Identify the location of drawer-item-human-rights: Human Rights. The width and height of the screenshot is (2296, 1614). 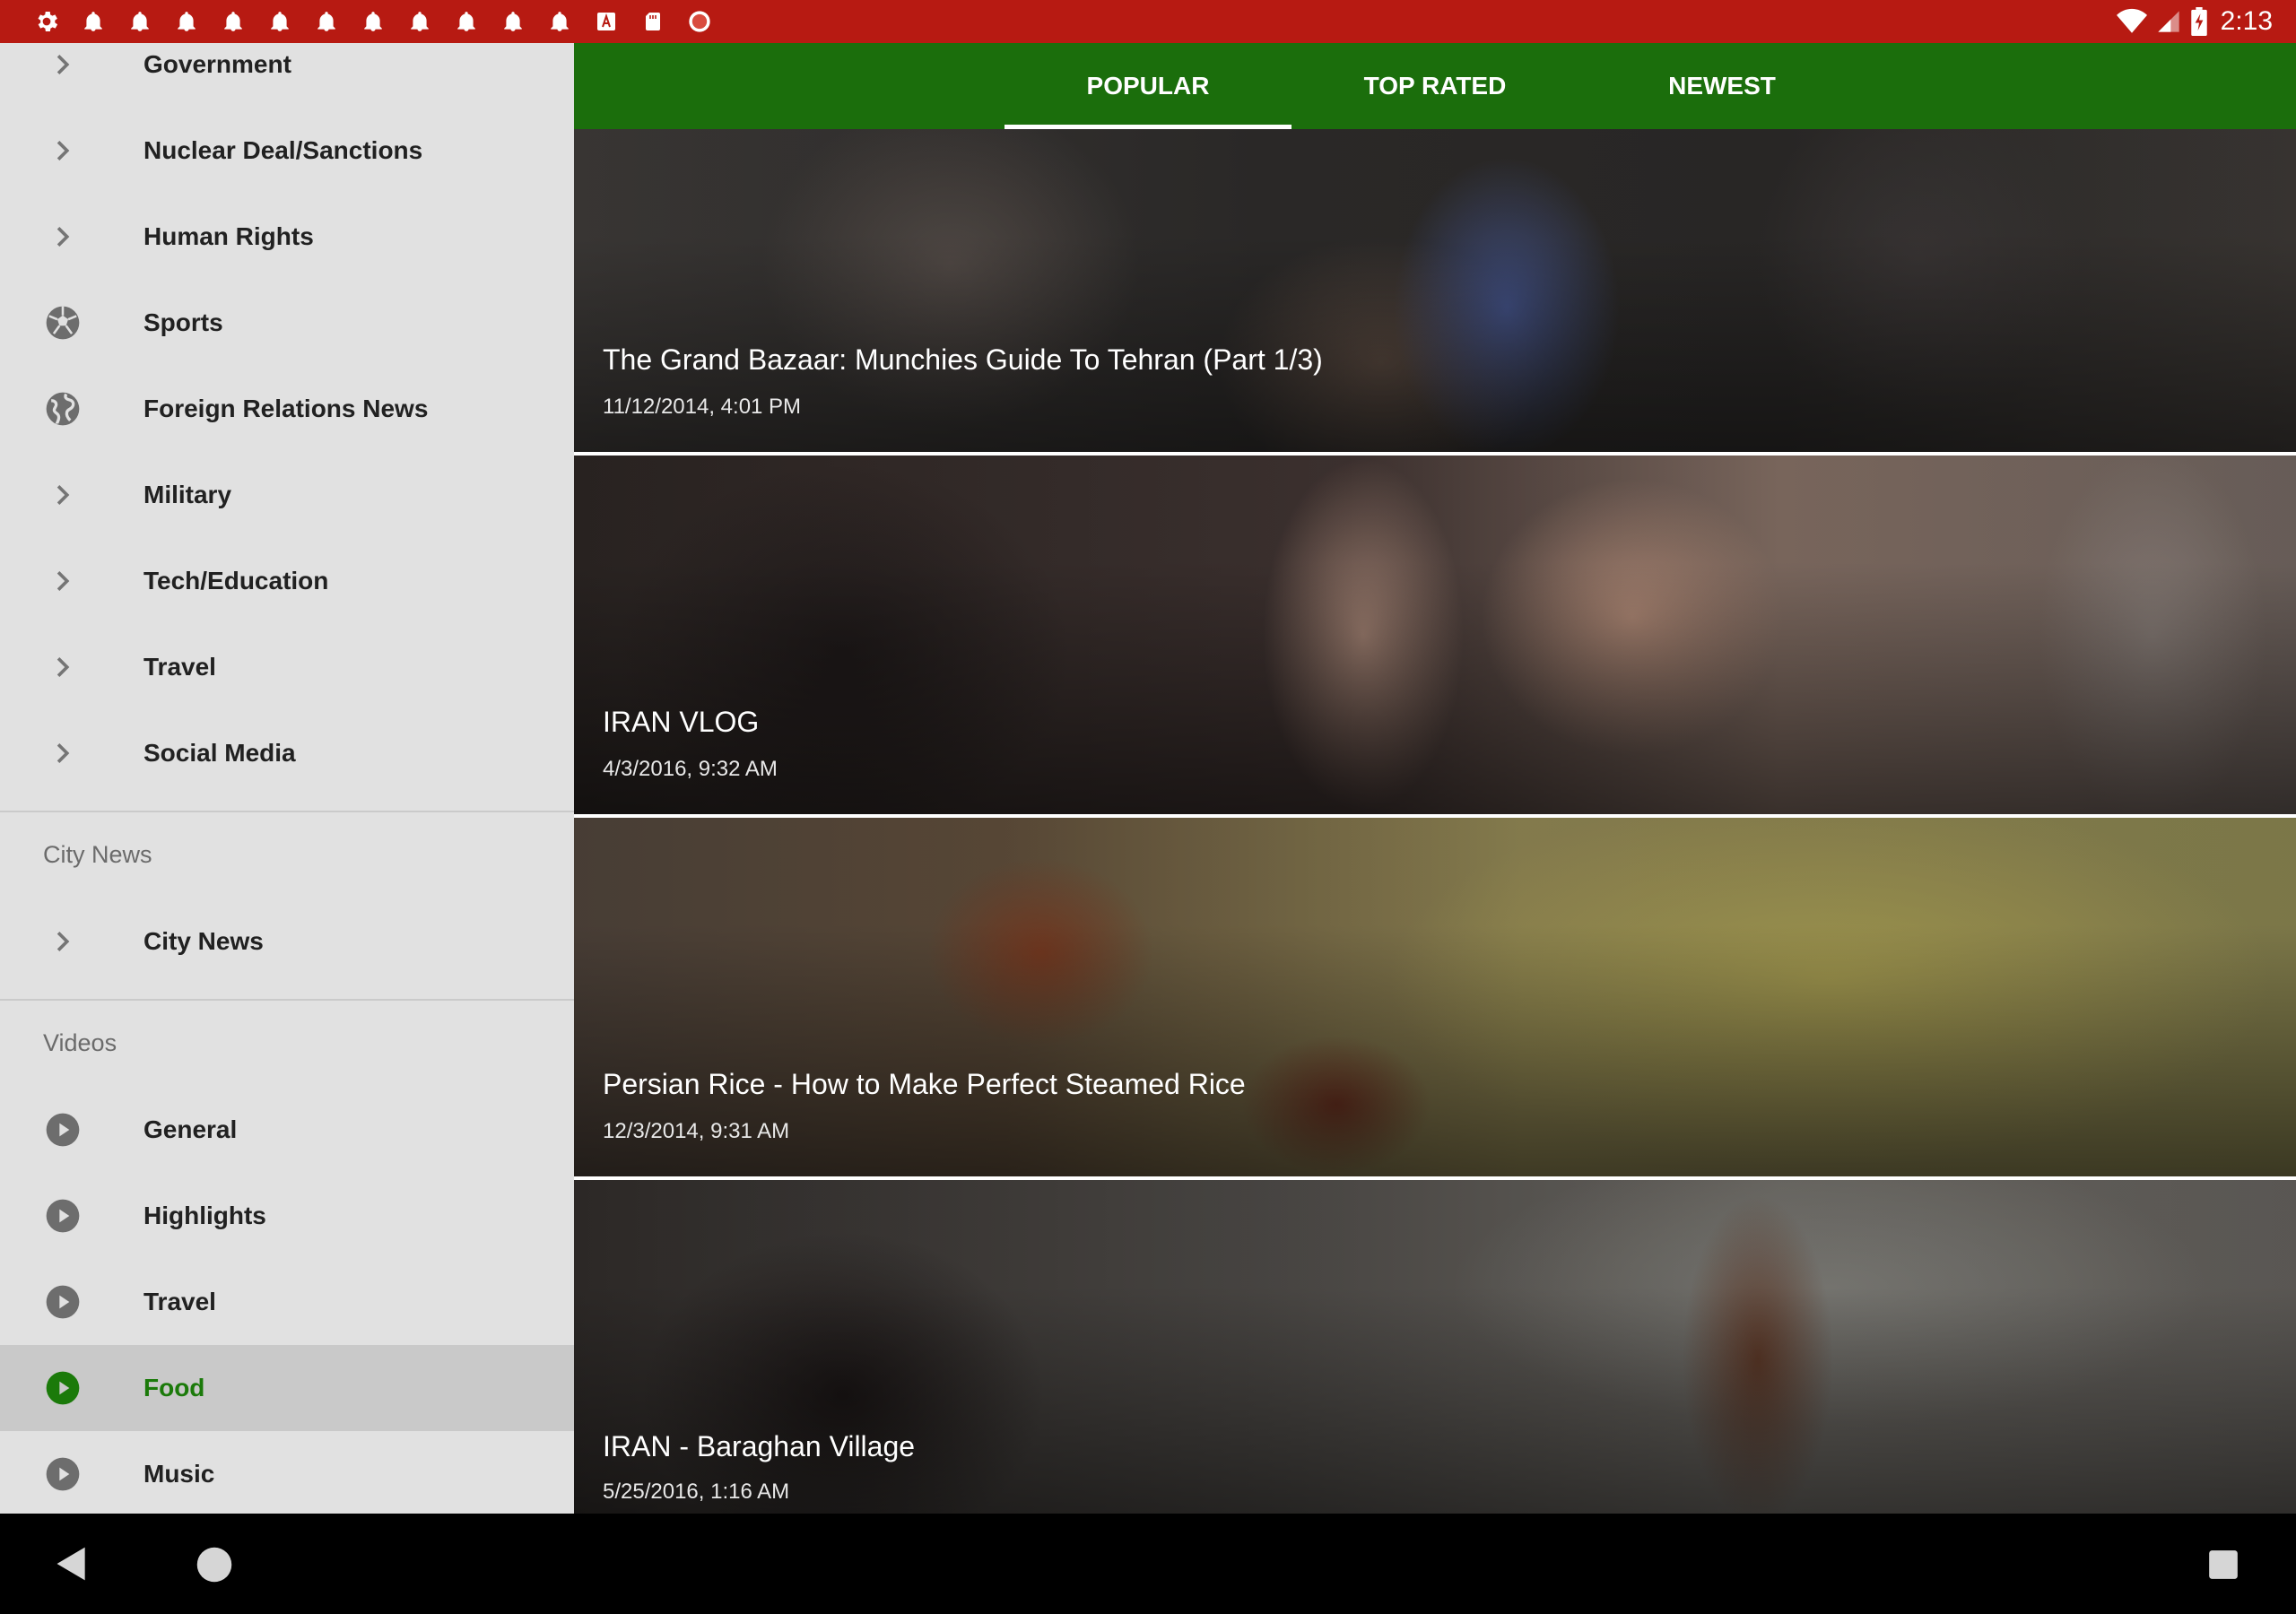
(287, 237).